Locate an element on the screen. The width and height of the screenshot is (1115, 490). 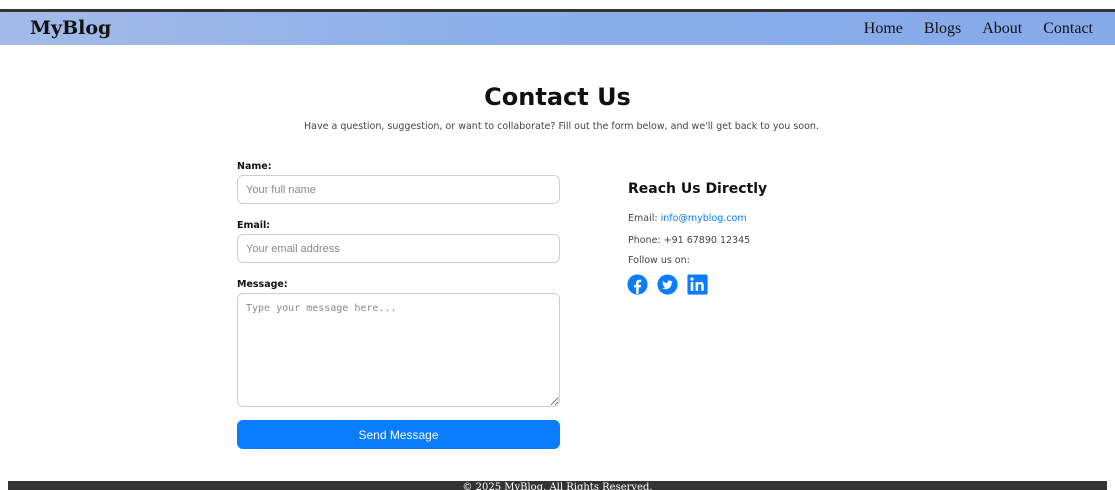
social-links is located at coordinates (667, 284).